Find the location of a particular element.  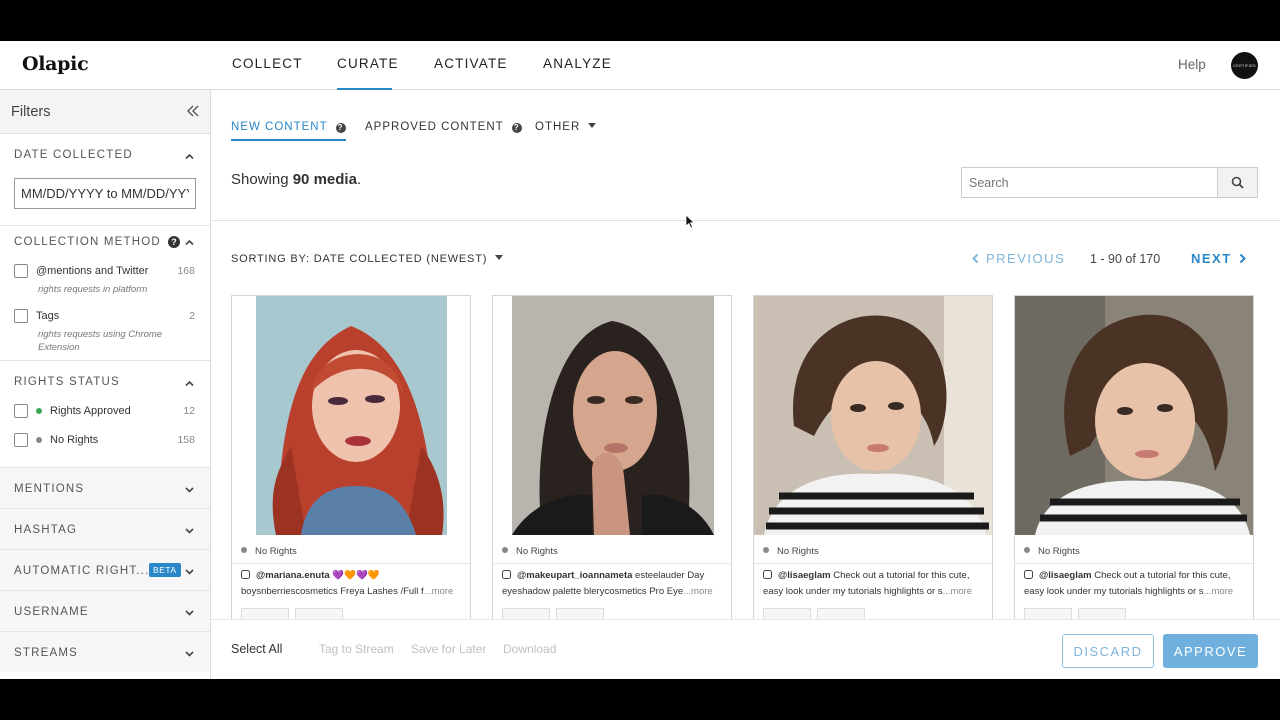

olapic-logo: Olapic is located at coordinates (55, 64).